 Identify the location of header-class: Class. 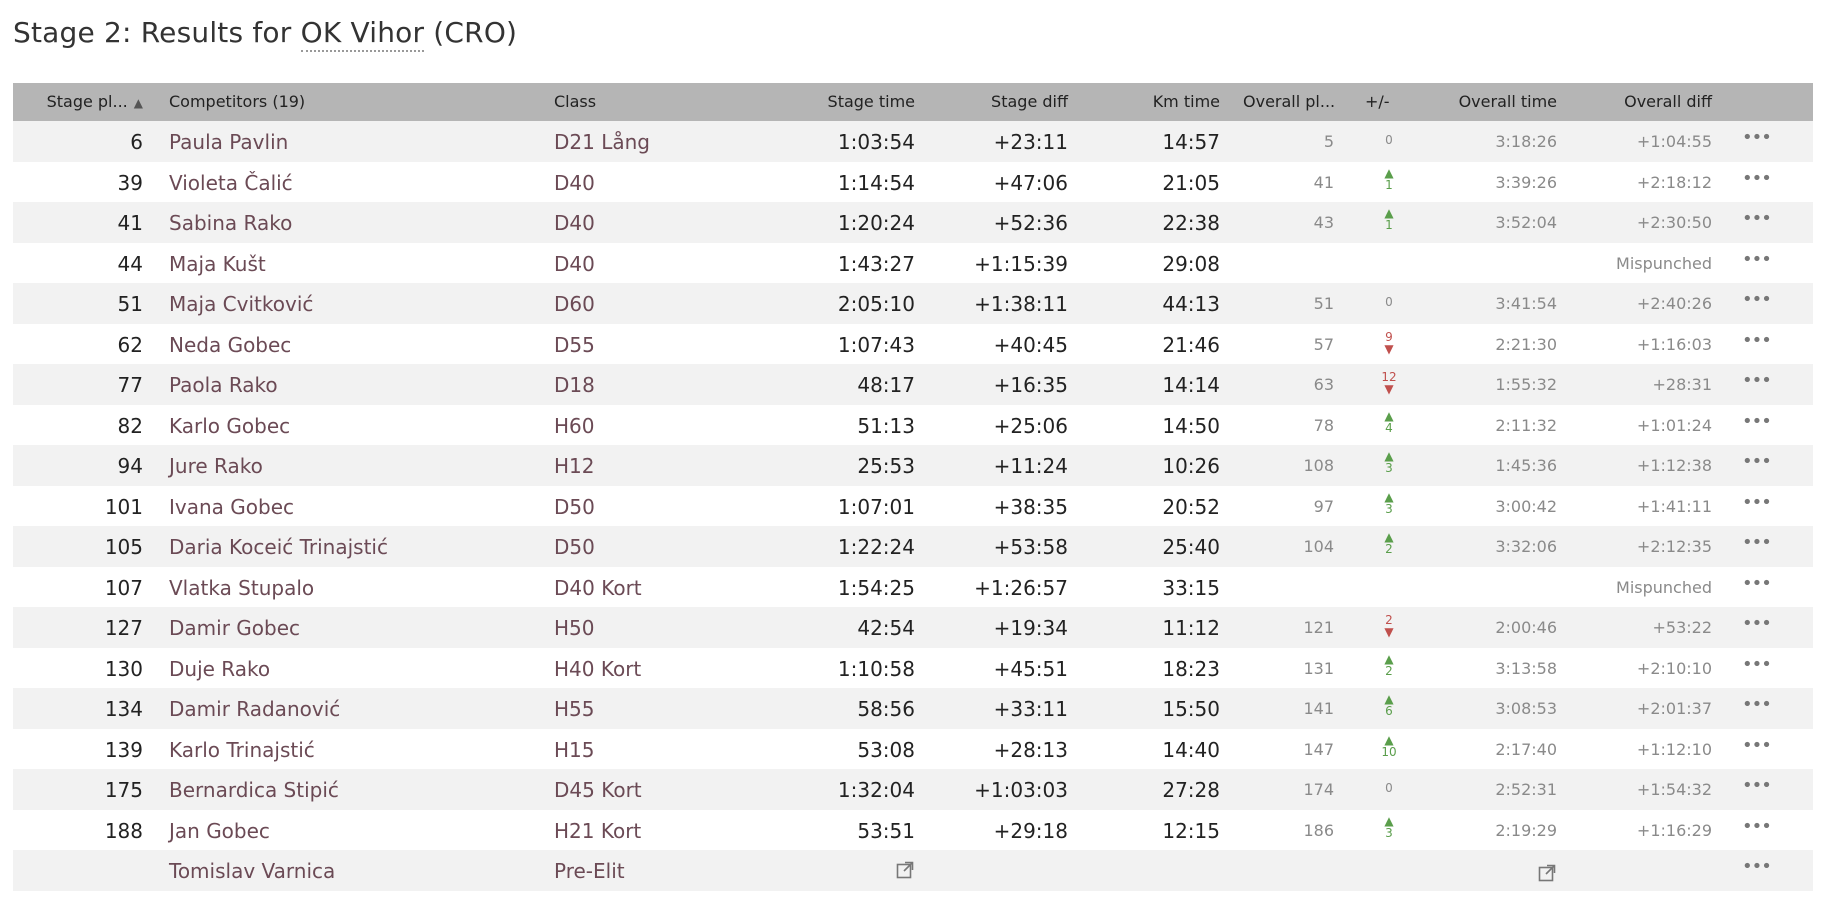
(575, 102).